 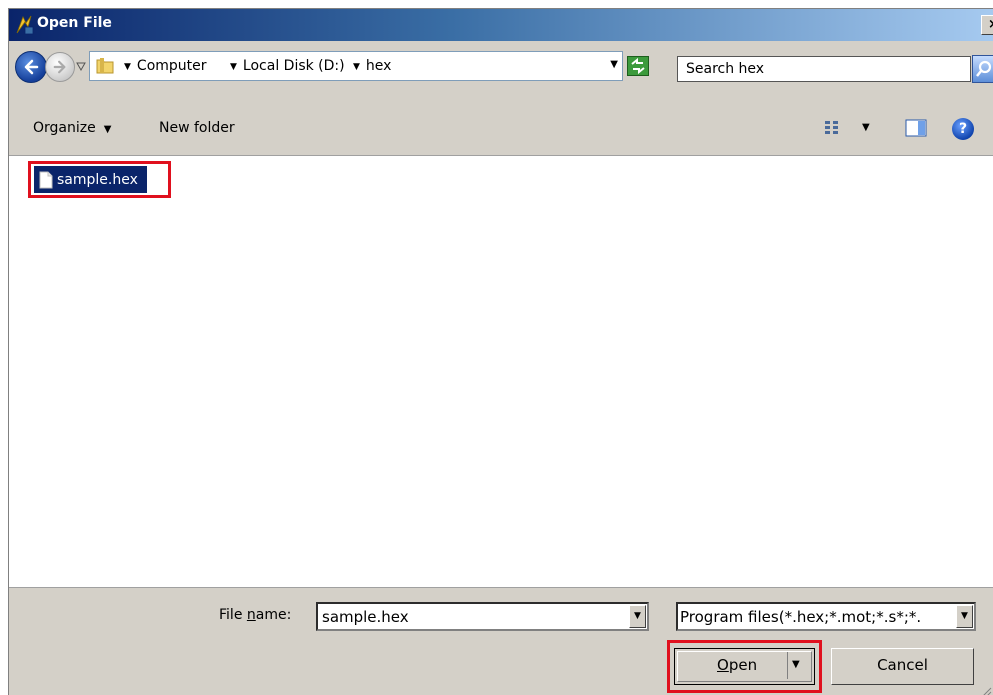 I want to click on file-name-value: sample.hex, so click(x=365, y=617).